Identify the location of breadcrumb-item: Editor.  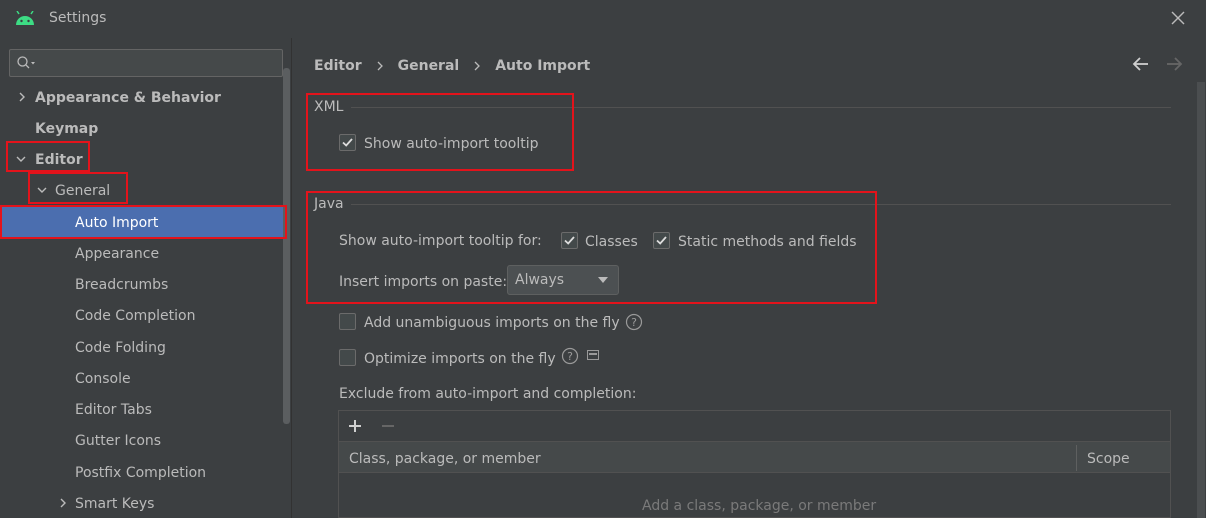
(338, 66).